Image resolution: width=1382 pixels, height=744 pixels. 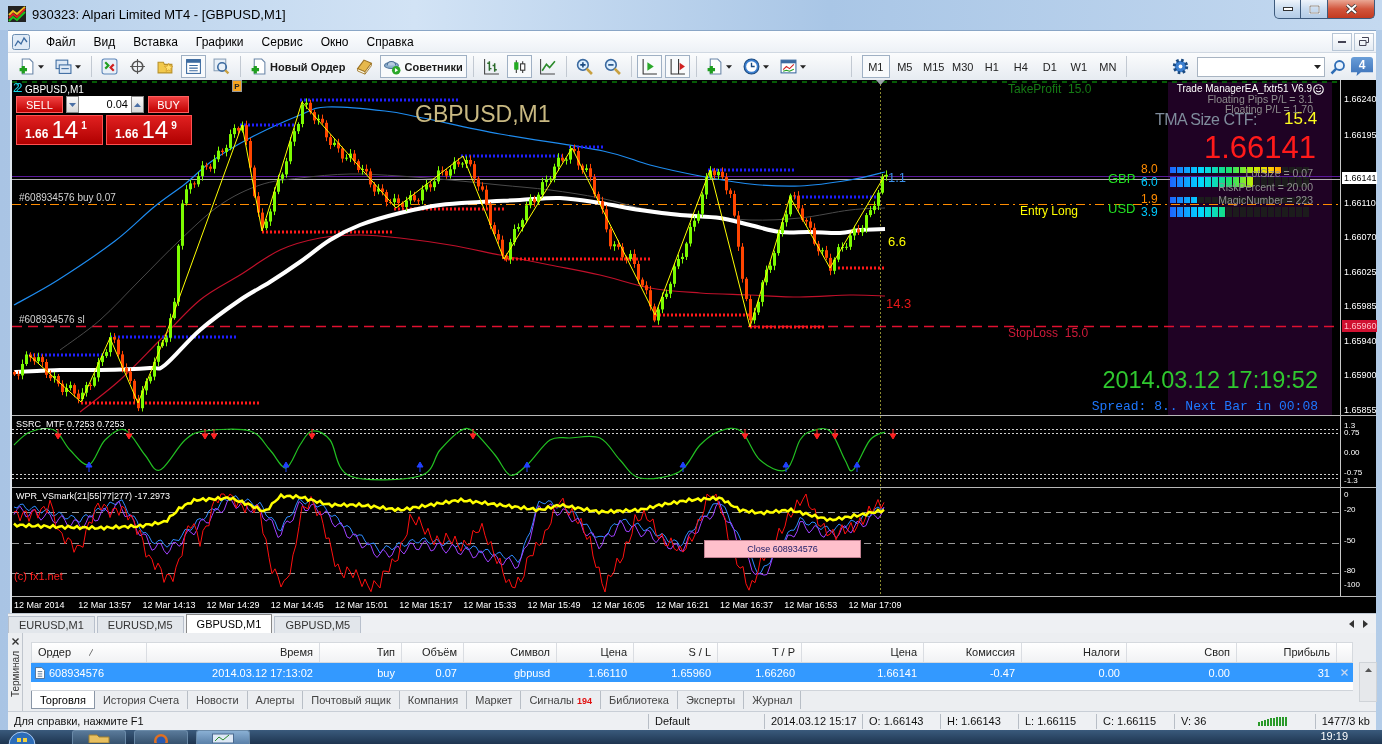 I want to click on price-axis-label: 1.66141, so click(x=1359, y=178).